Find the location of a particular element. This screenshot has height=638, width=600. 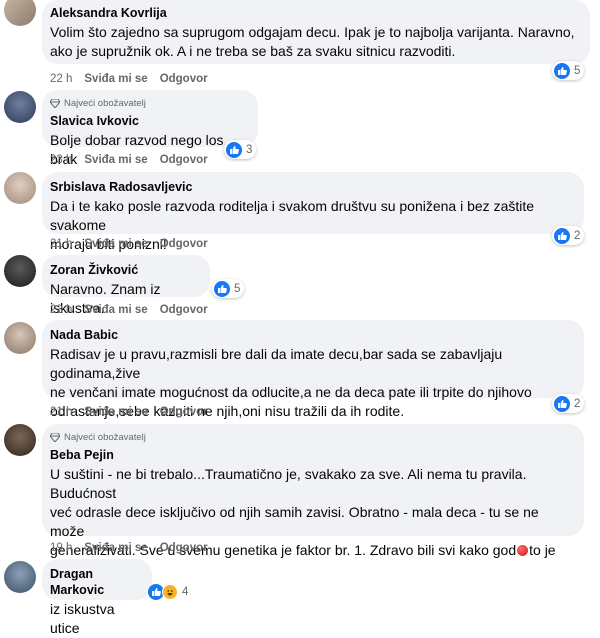

comment-time: 22 h is located at coordinates (61, 79).